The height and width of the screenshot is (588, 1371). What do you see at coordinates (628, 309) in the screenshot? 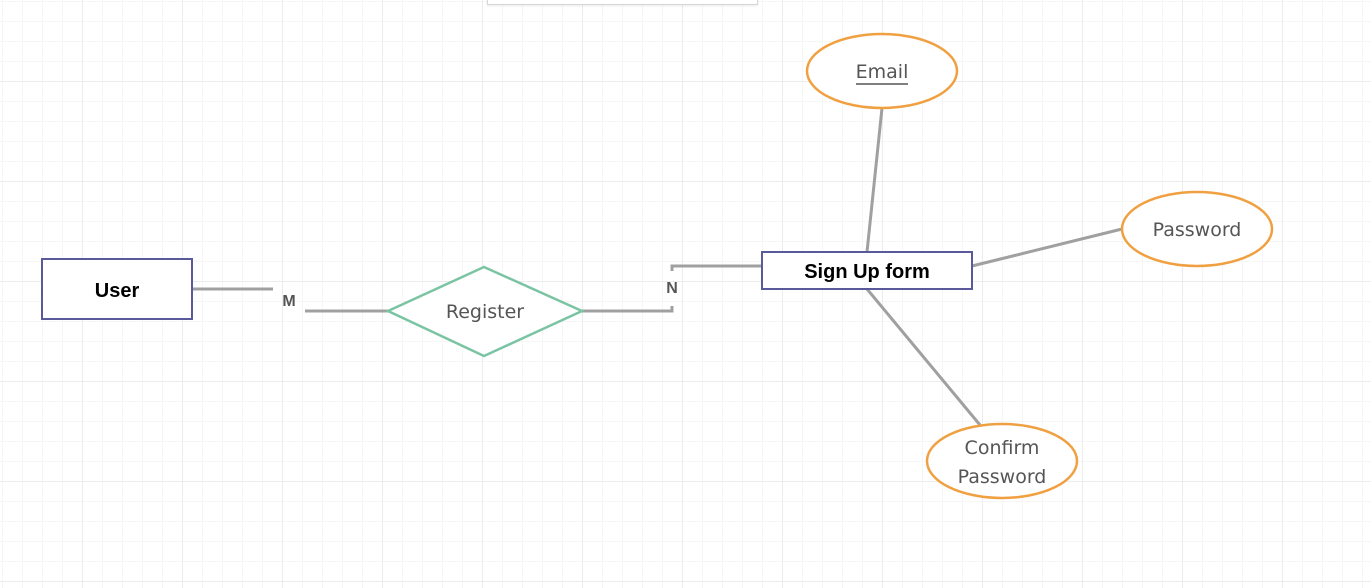
I see `connector-register-signup` at bounding box center [628, 309].